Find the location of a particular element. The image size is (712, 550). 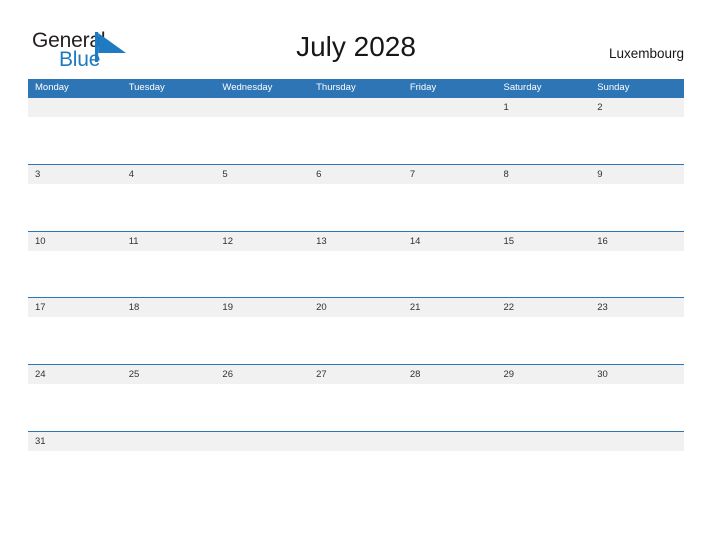

day-cell: 13 is located at coordinates (356, 241).